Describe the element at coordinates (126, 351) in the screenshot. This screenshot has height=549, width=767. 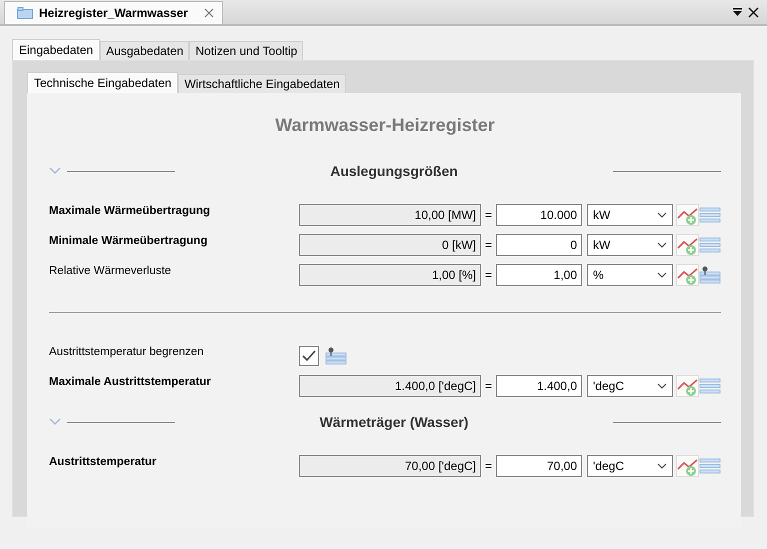
I see `field-label: Austrittstemperatur begrenzen` at that location.